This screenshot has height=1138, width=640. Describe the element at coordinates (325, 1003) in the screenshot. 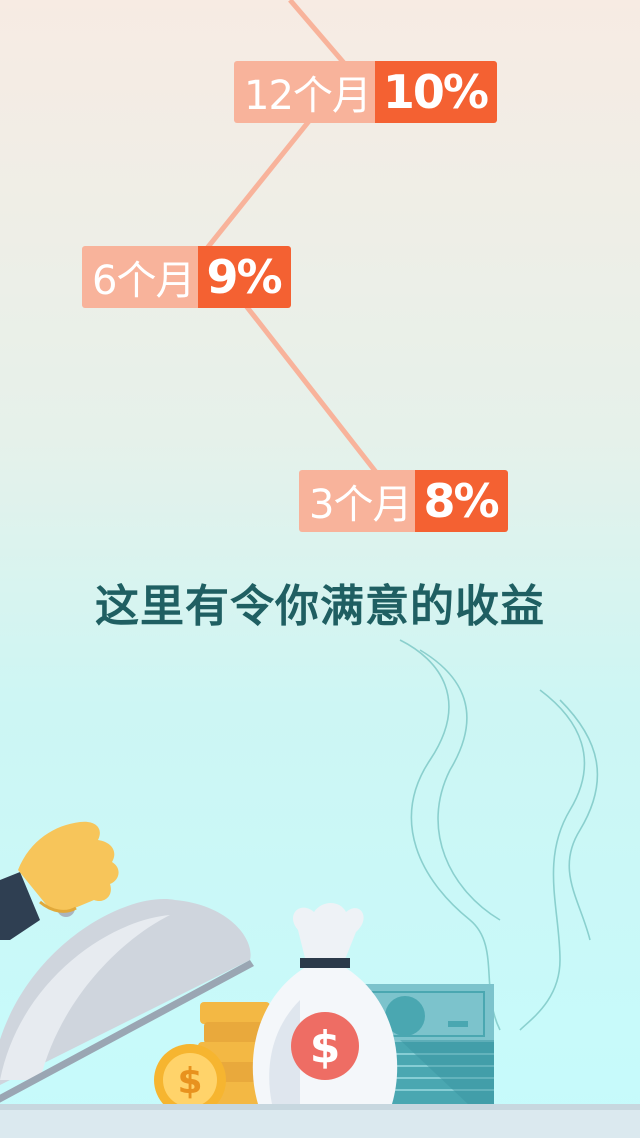

I see `money-bag-icon: $` at that location.